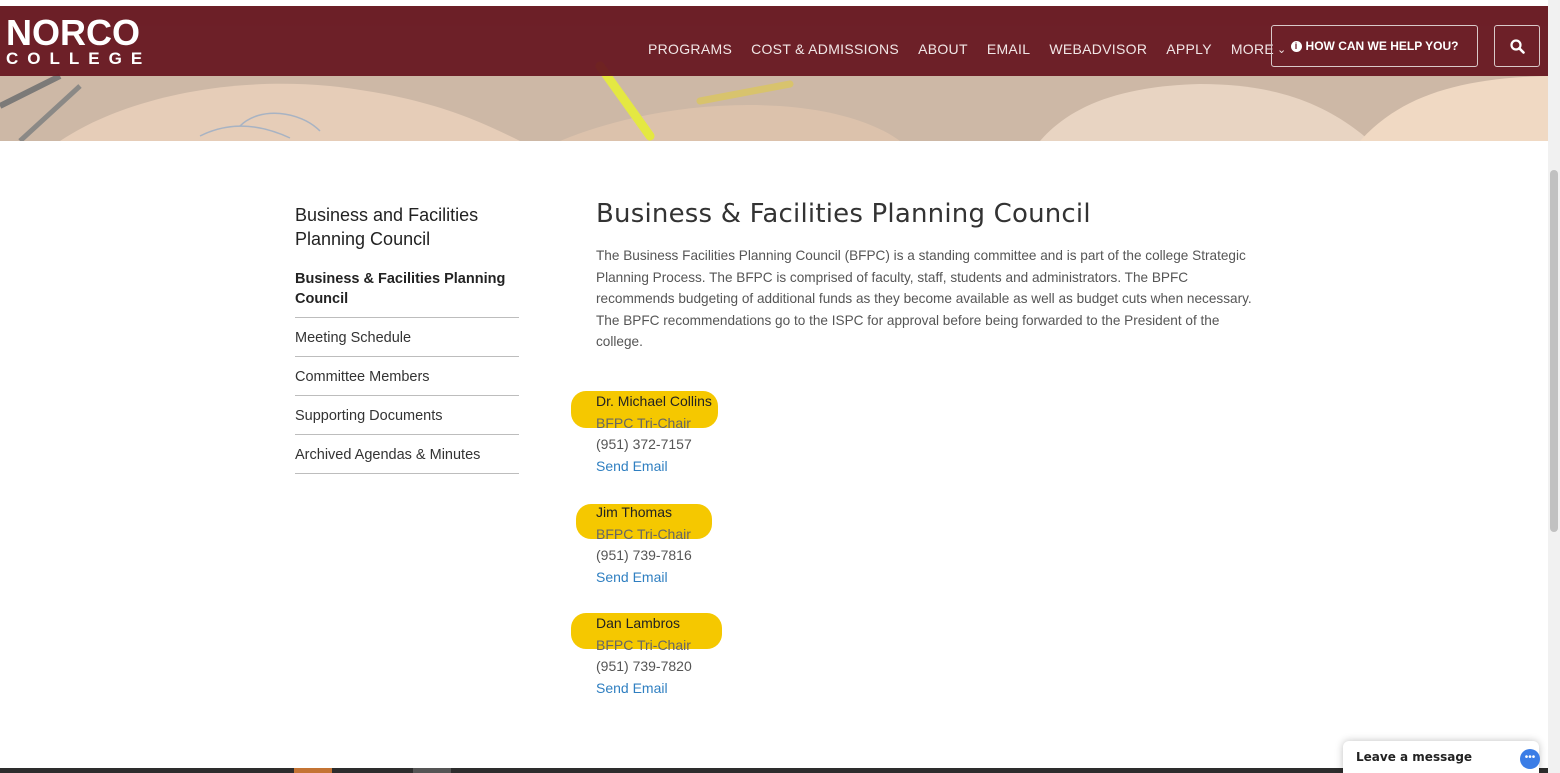 This screenshot has width=1560, height=773. I want to click on scrollbar-thumb, so click(1554, 351).